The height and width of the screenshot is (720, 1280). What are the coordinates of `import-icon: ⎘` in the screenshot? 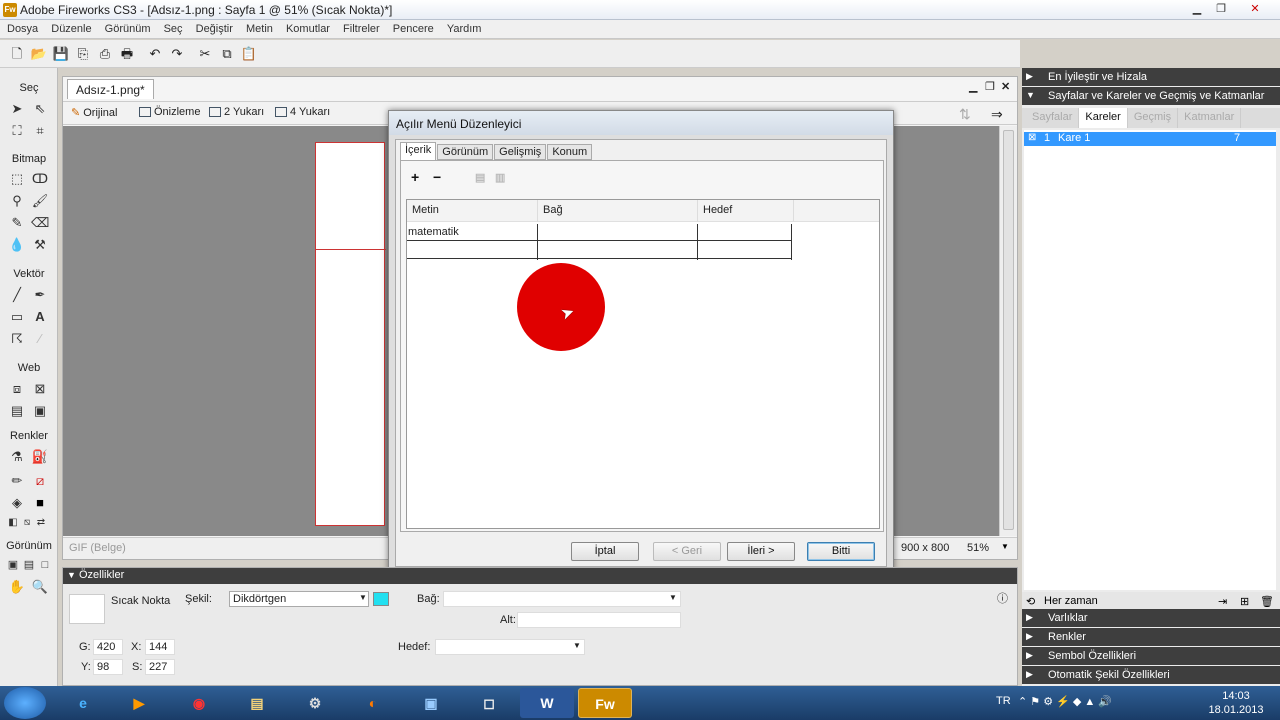 It's located at (83, 54).